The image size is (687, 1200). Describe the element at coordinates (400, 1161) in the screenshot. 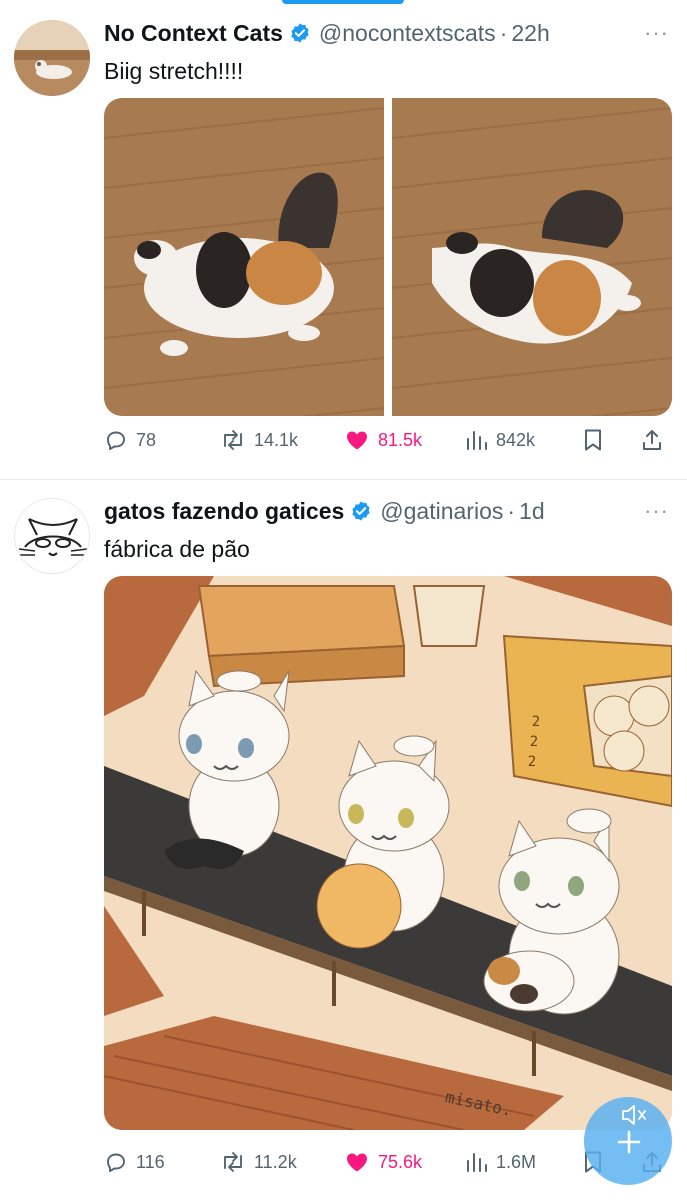

I see `like-count: 75.6k` at that location.